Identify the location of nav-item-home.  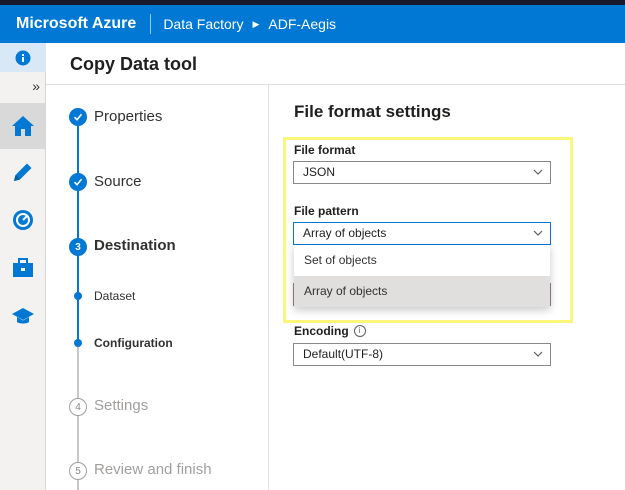
(23, 126).